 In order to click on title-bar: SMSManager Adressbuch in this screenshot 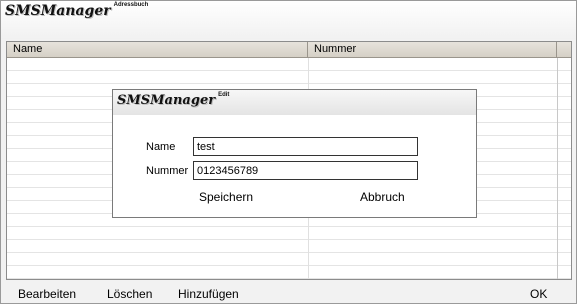, I will do `click(288, 20)`.